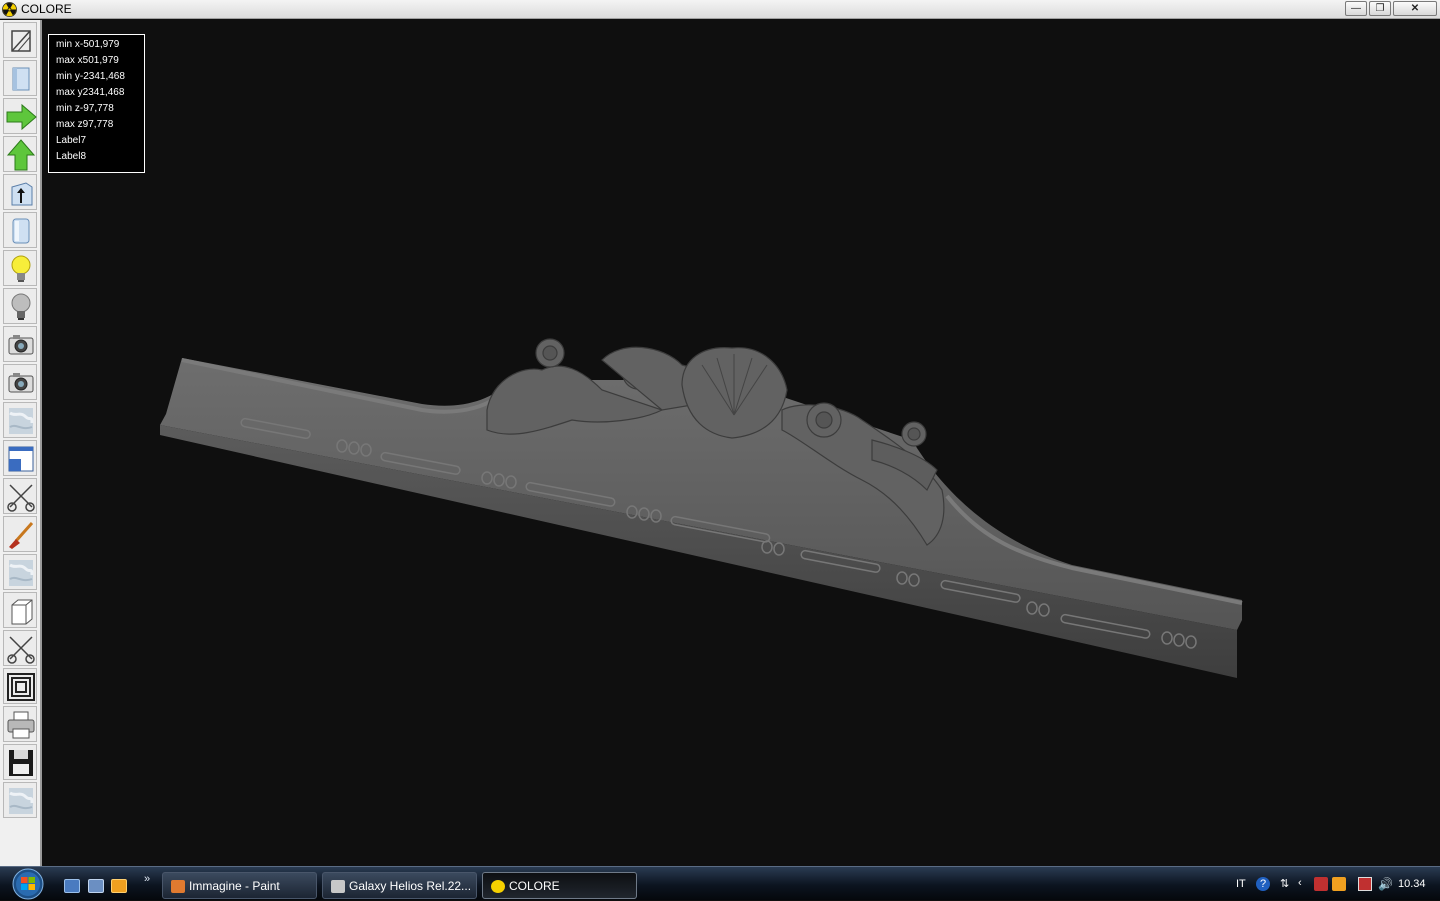 The height and width of the screenshot is (901, 1440). Describe the element at coordinates (88, 44) in the screenshot. I see `info-line: min x-501,979` at that location.